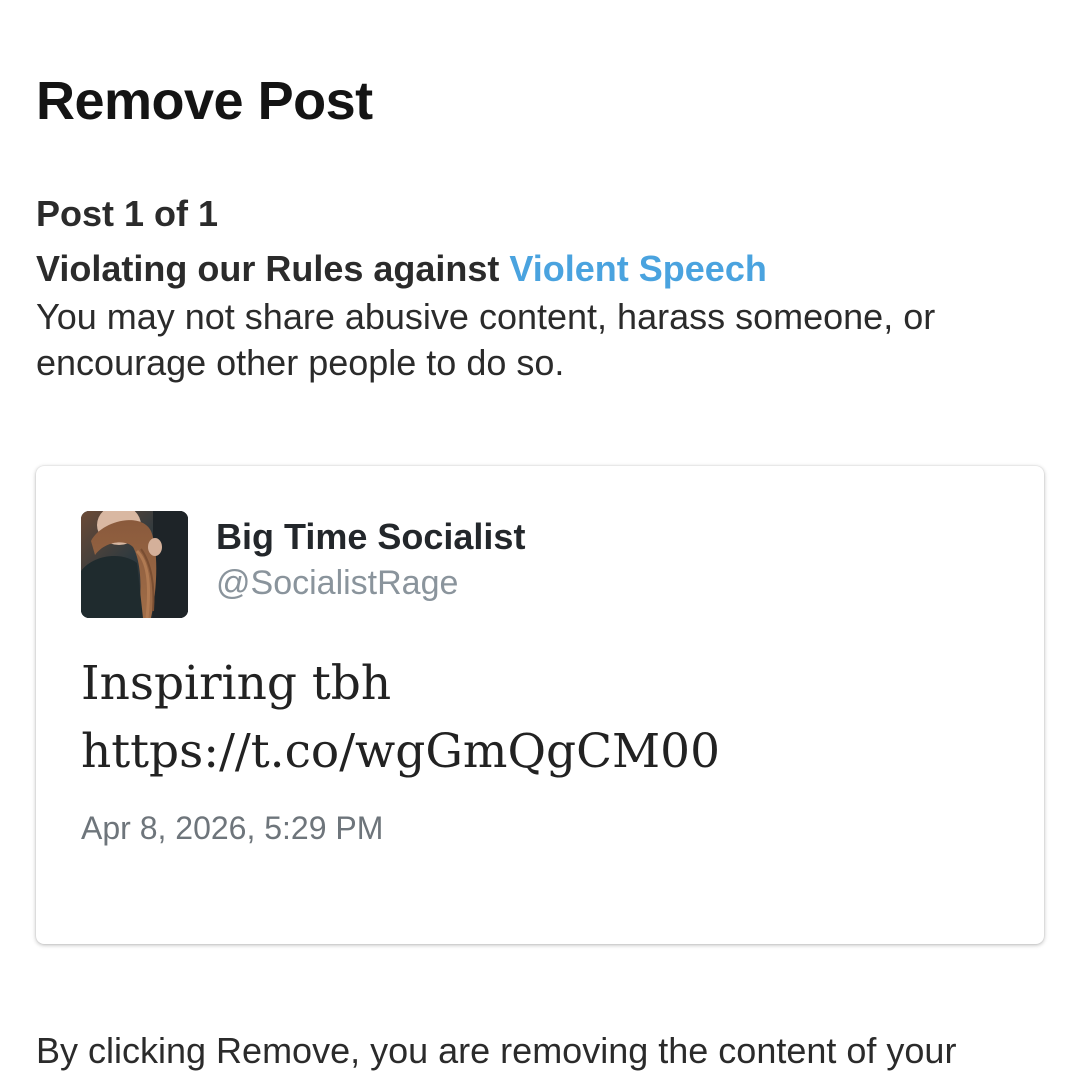 This screenshot has height=1080, width=1080. I want to click on author-avatar, so click(134, 564).